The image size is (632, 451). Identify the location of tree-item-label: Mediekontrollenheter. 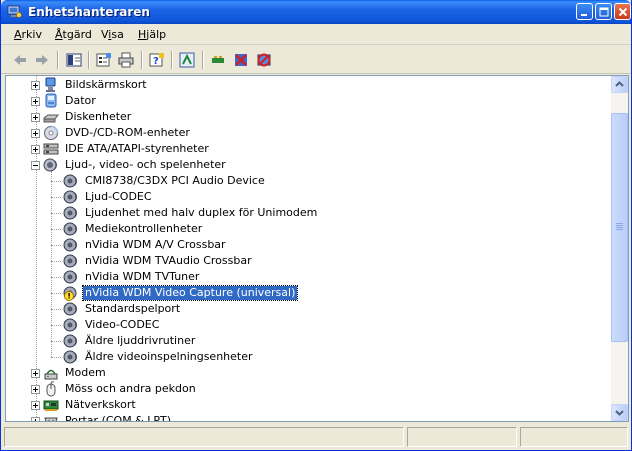
(144, 228).